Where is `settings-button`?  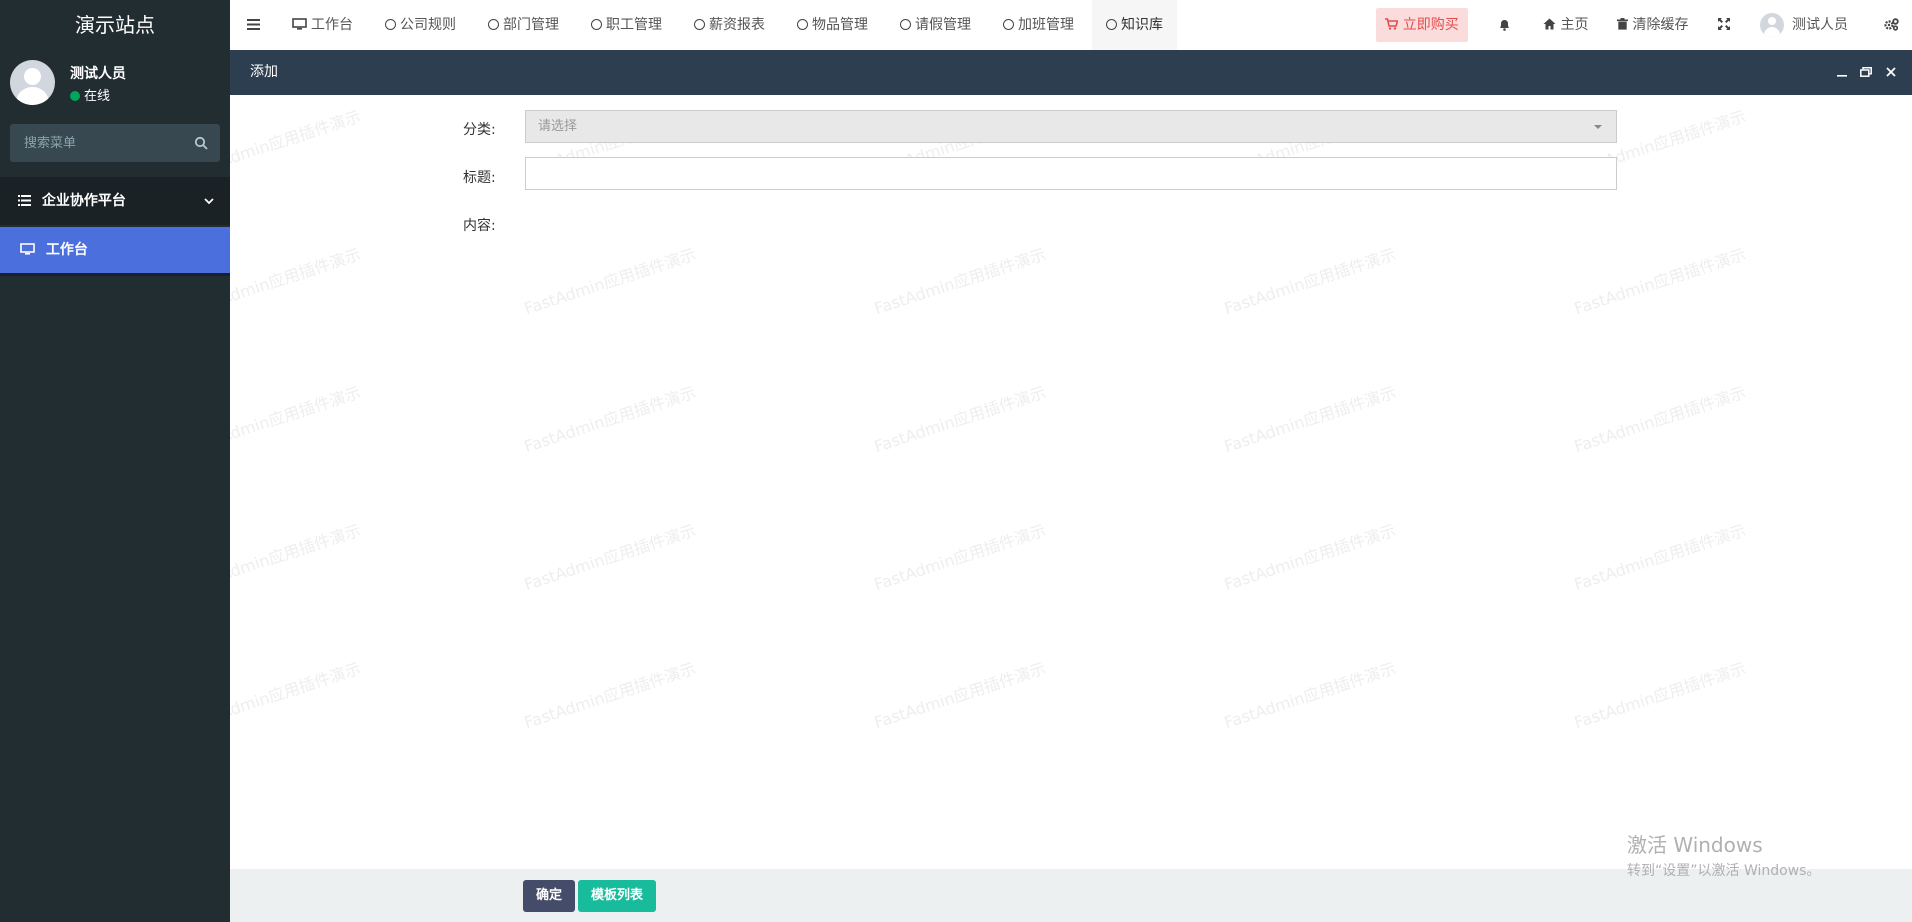 settings-button is located at coordinates (1891, 25).